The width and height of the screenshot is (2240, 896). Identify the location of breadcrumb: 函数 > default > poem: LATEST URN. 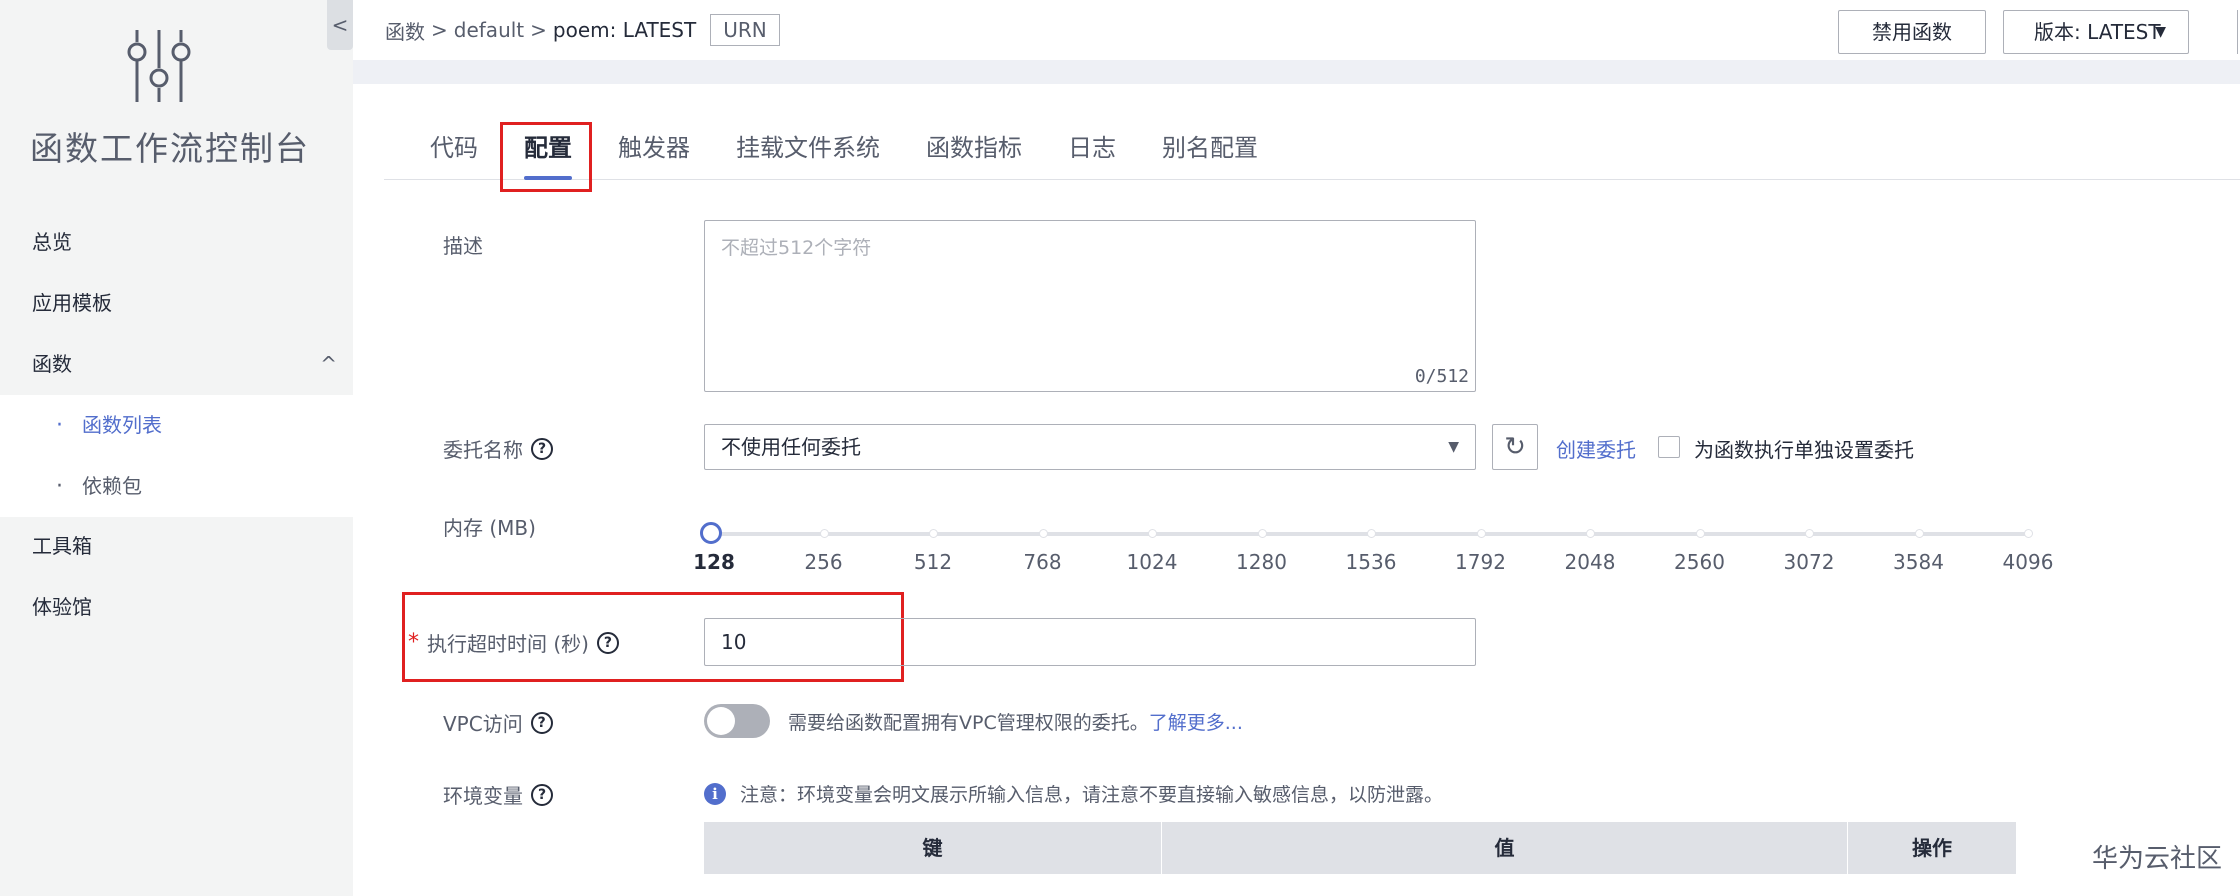
(582, 30).